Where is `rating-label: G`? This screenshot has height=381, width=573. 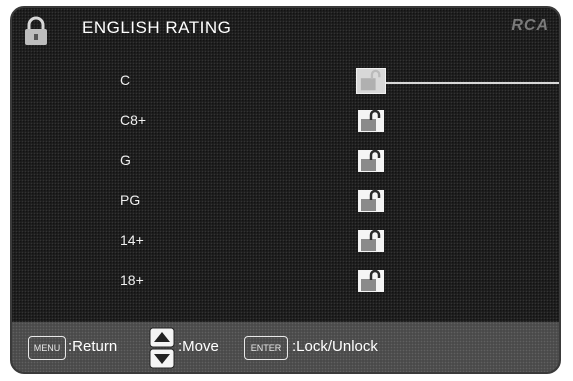 rating-label: G is located at coordinates (125, 160).